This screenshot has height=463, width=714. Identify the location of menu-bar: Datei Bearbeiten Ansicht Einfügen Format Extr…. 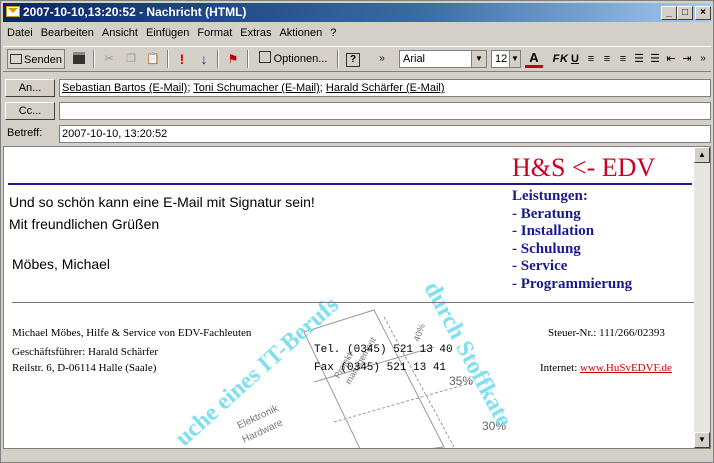
(357, 34).